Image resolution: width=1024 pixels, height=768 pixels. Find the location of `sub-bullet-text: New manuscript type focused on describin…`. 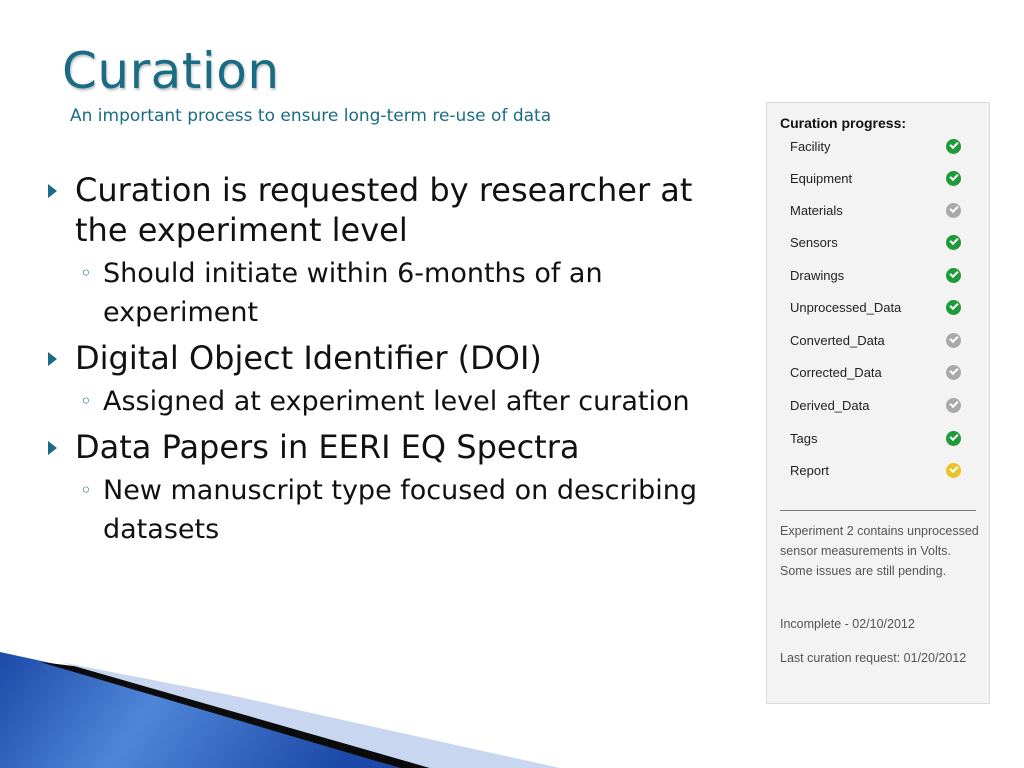

sub-bullet-text: New manuscript type focused on describin… is located at coordinates (400, 510).